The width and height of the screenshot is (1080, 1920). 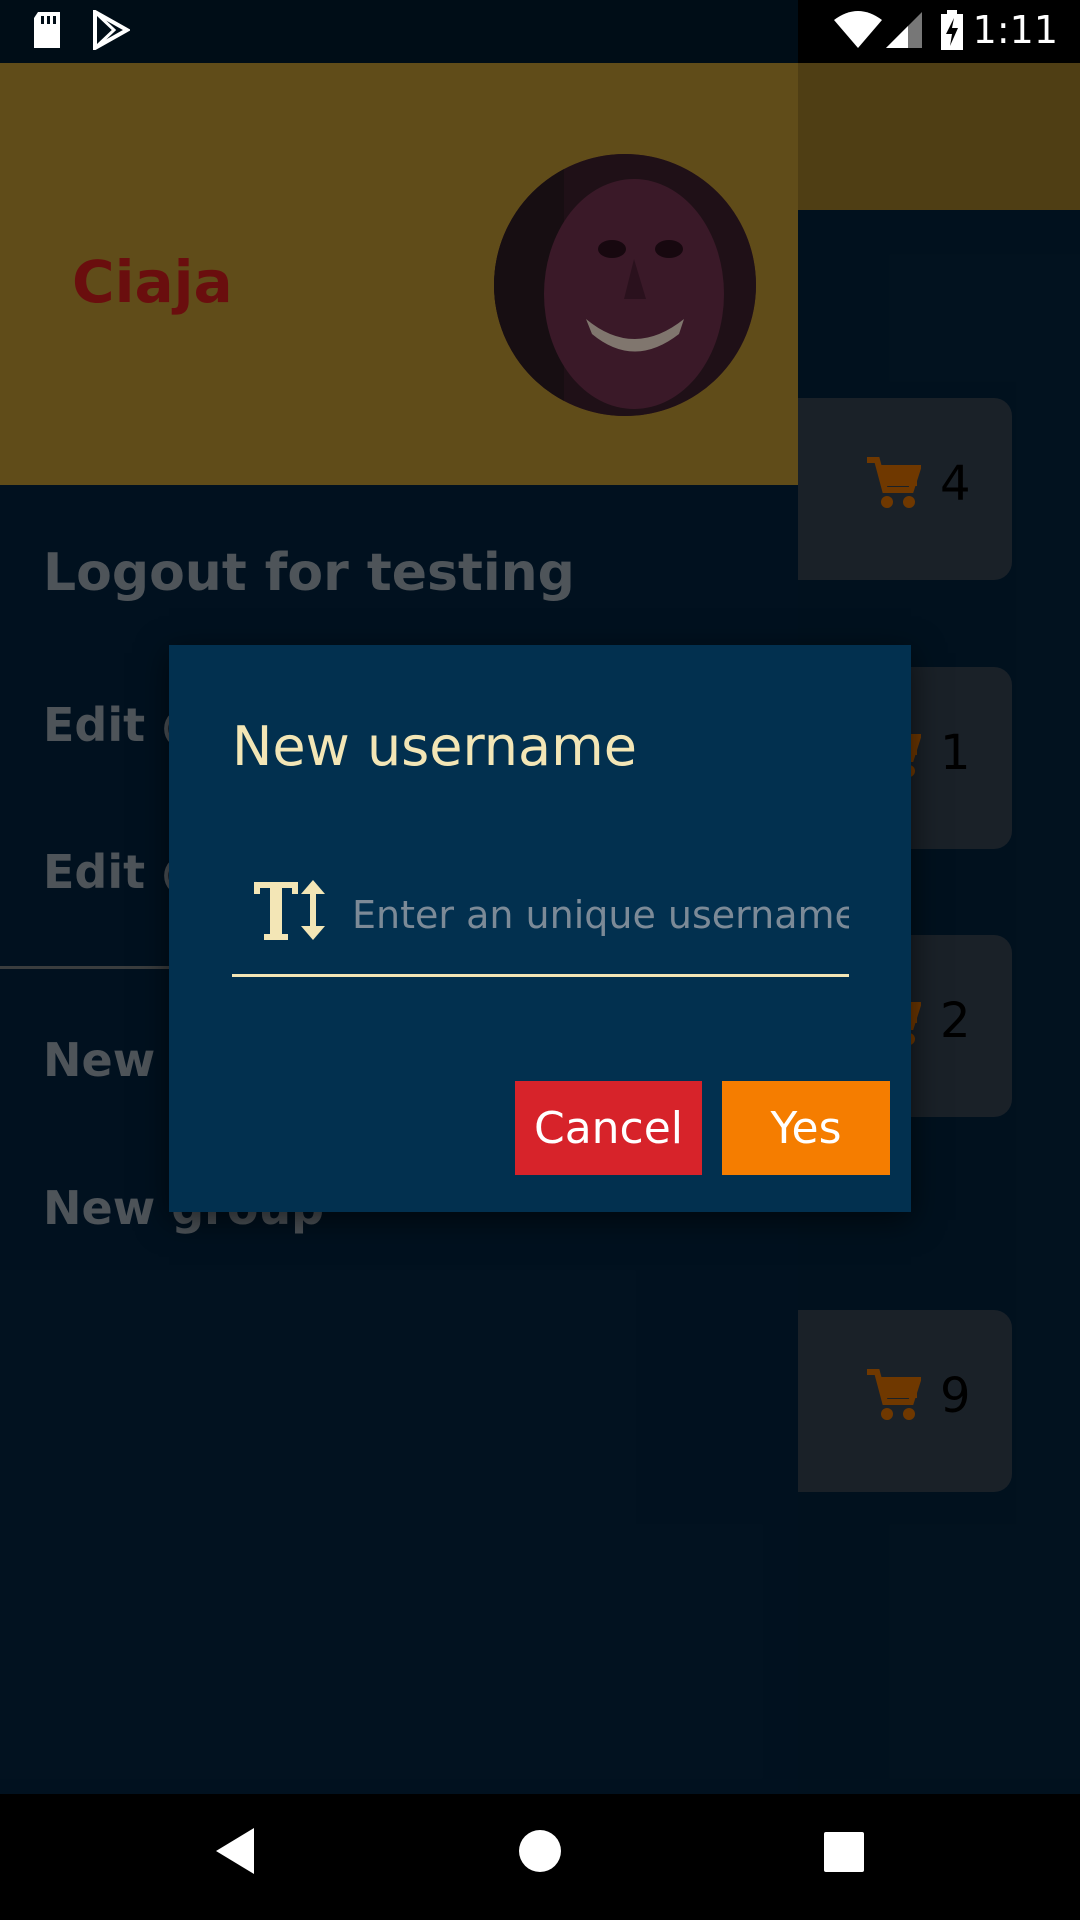 I want to click on battery-charging-icon, so click(x=952, y=32).